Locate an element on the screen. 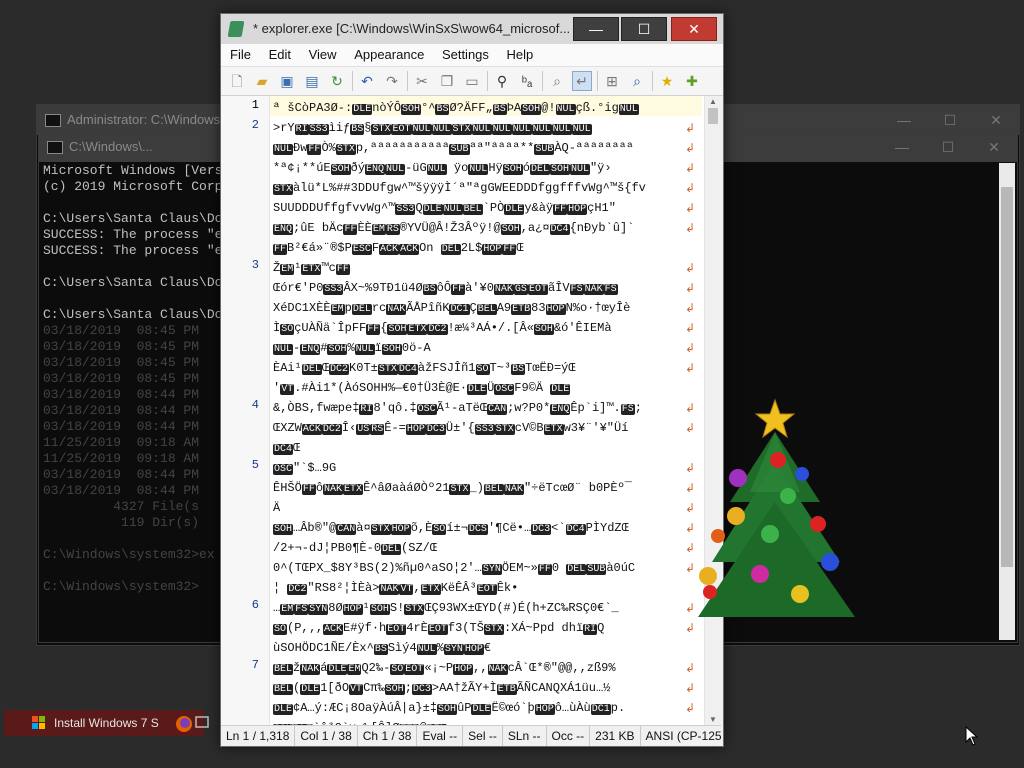  console-scrollbar is located at coordinates (1007, 401).